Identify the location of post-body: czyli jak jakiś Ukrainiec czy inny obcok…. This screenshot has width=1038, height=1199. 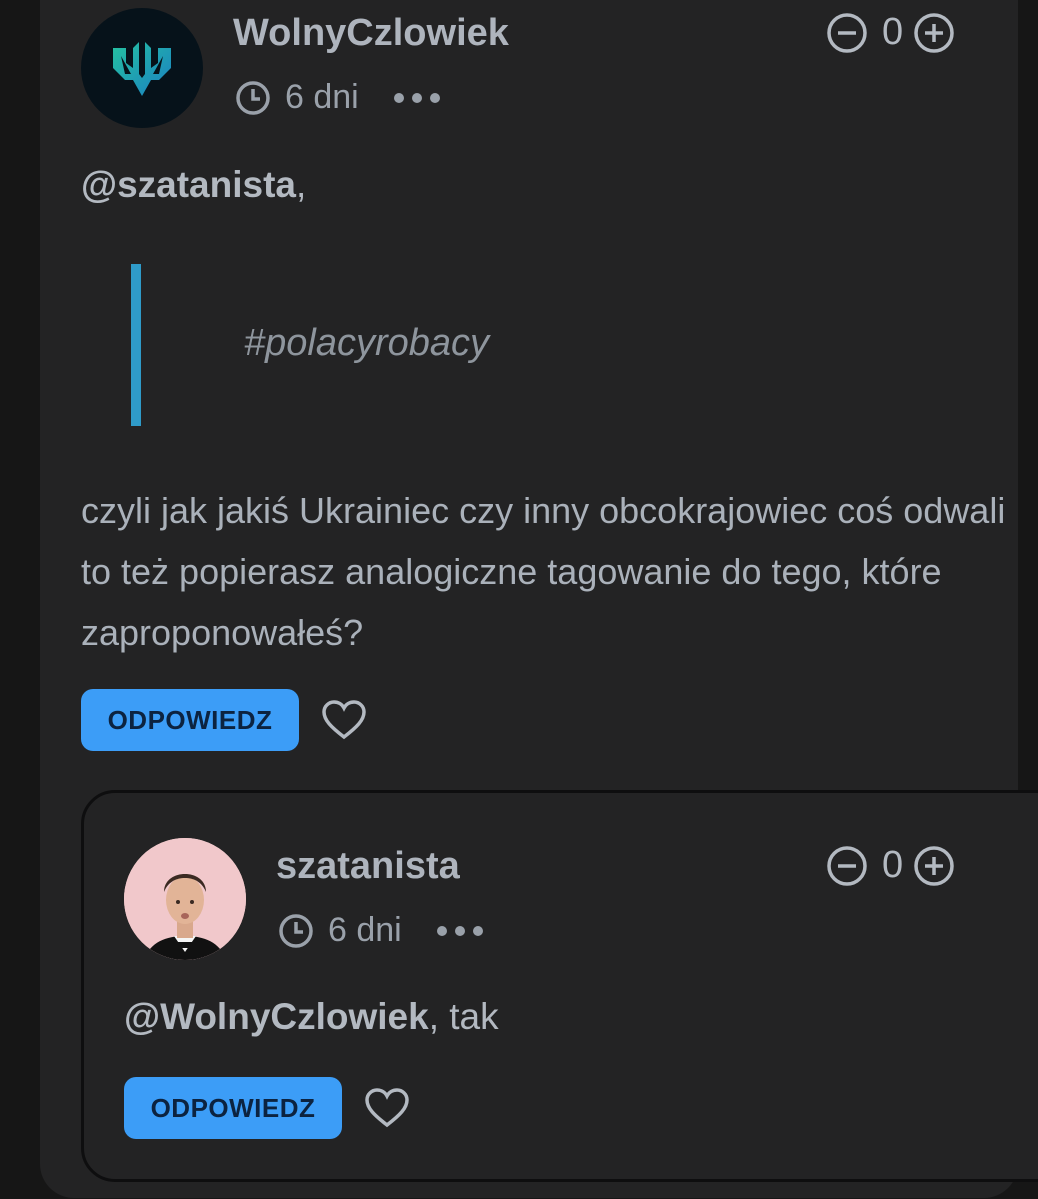
(543, 571).